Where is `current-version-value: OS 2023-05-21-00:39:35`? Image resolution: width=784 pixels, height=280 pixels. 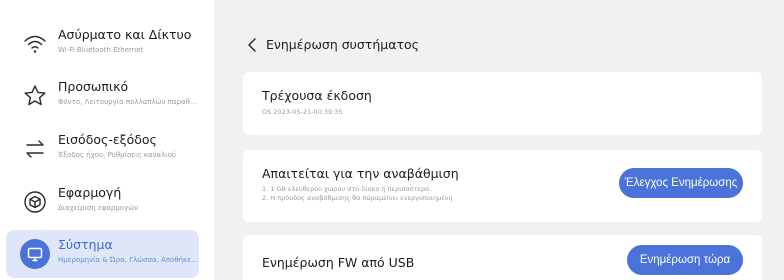 current-version-value: OS 2023-05-21-00:39:35 is located at coordinates (302, 112).